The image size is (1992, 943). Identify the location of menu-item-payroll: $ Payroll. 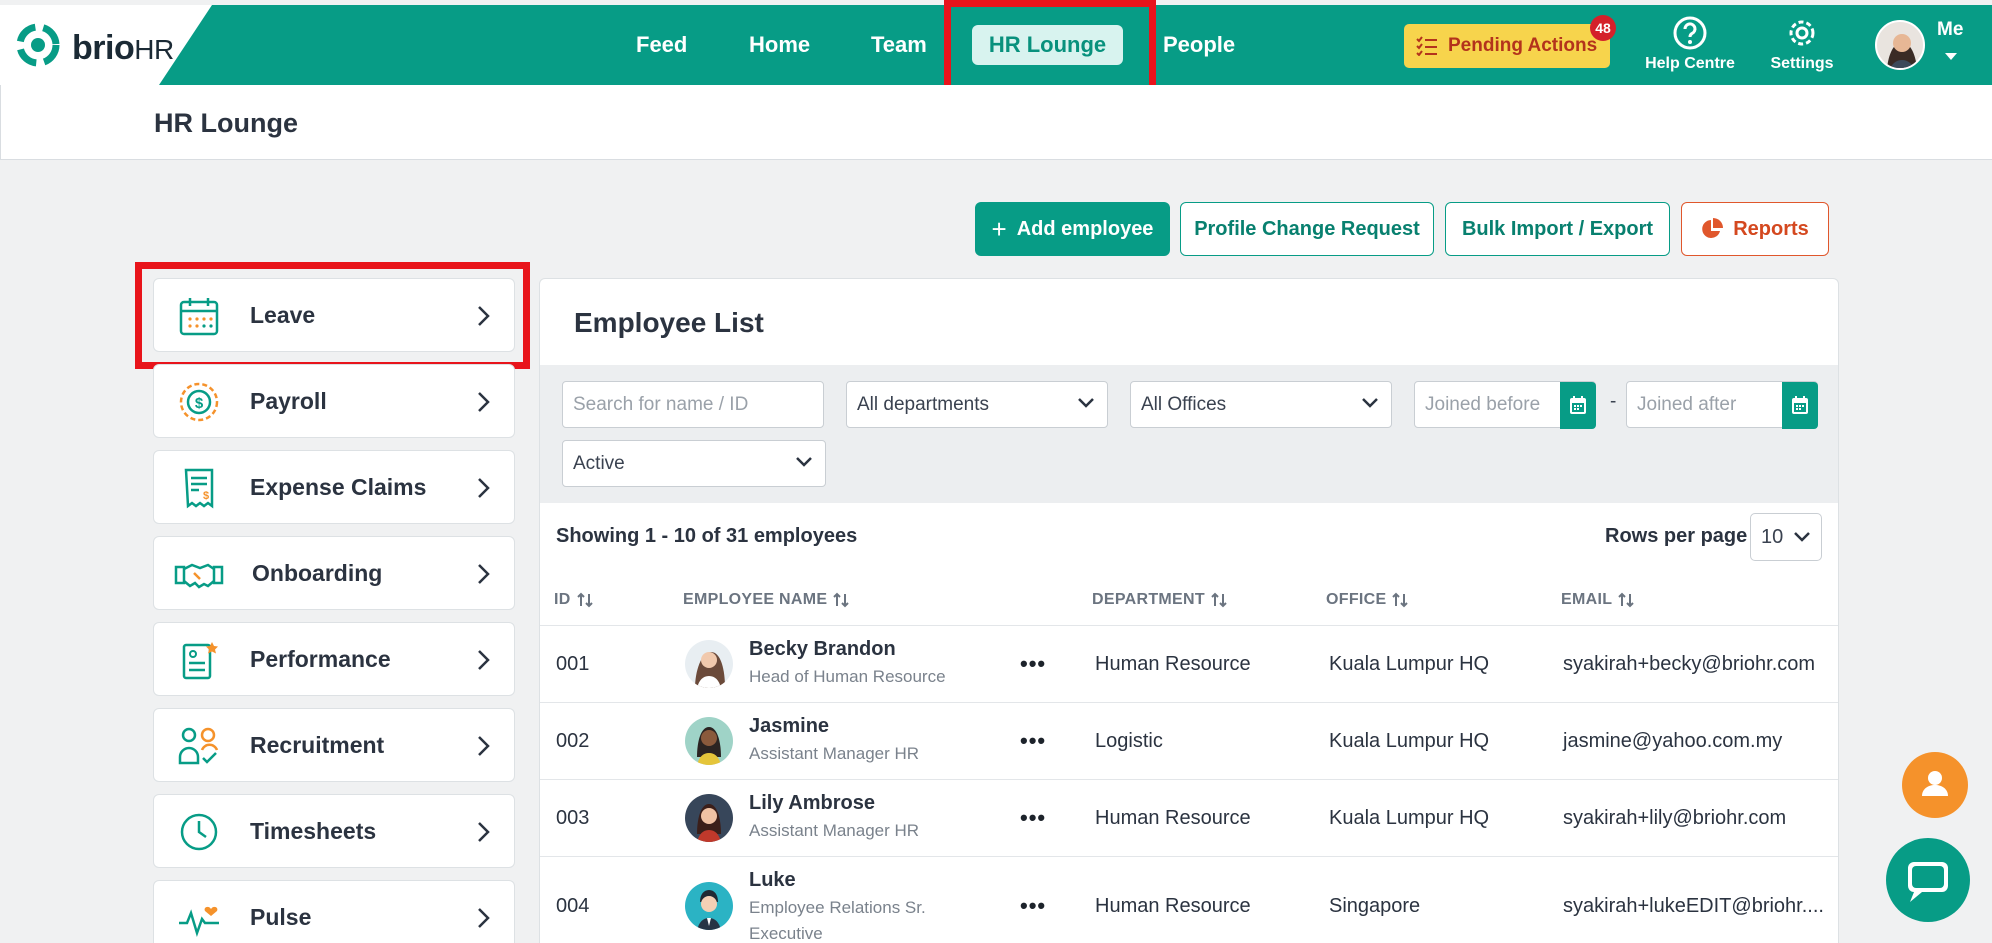
(334, 401).